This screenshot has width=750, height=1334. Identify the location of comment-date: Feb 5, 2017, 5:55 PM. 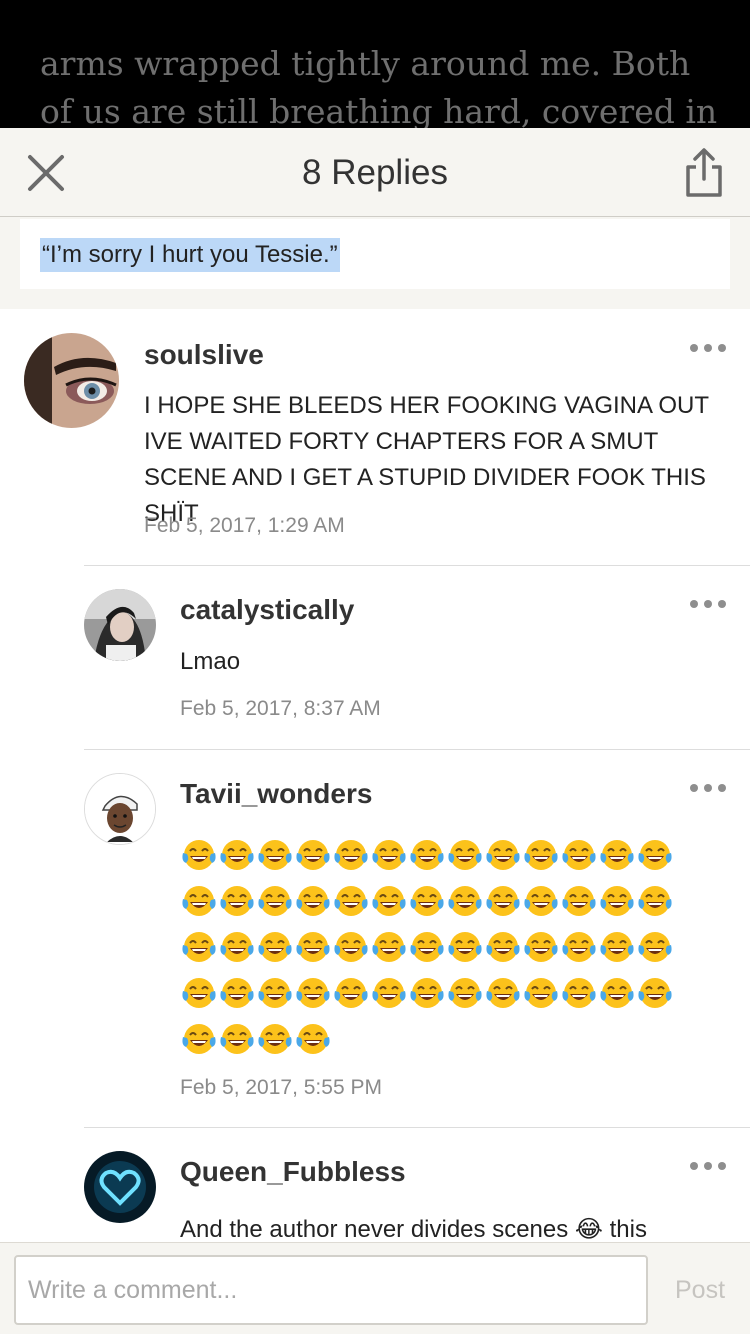
(281, 1087).